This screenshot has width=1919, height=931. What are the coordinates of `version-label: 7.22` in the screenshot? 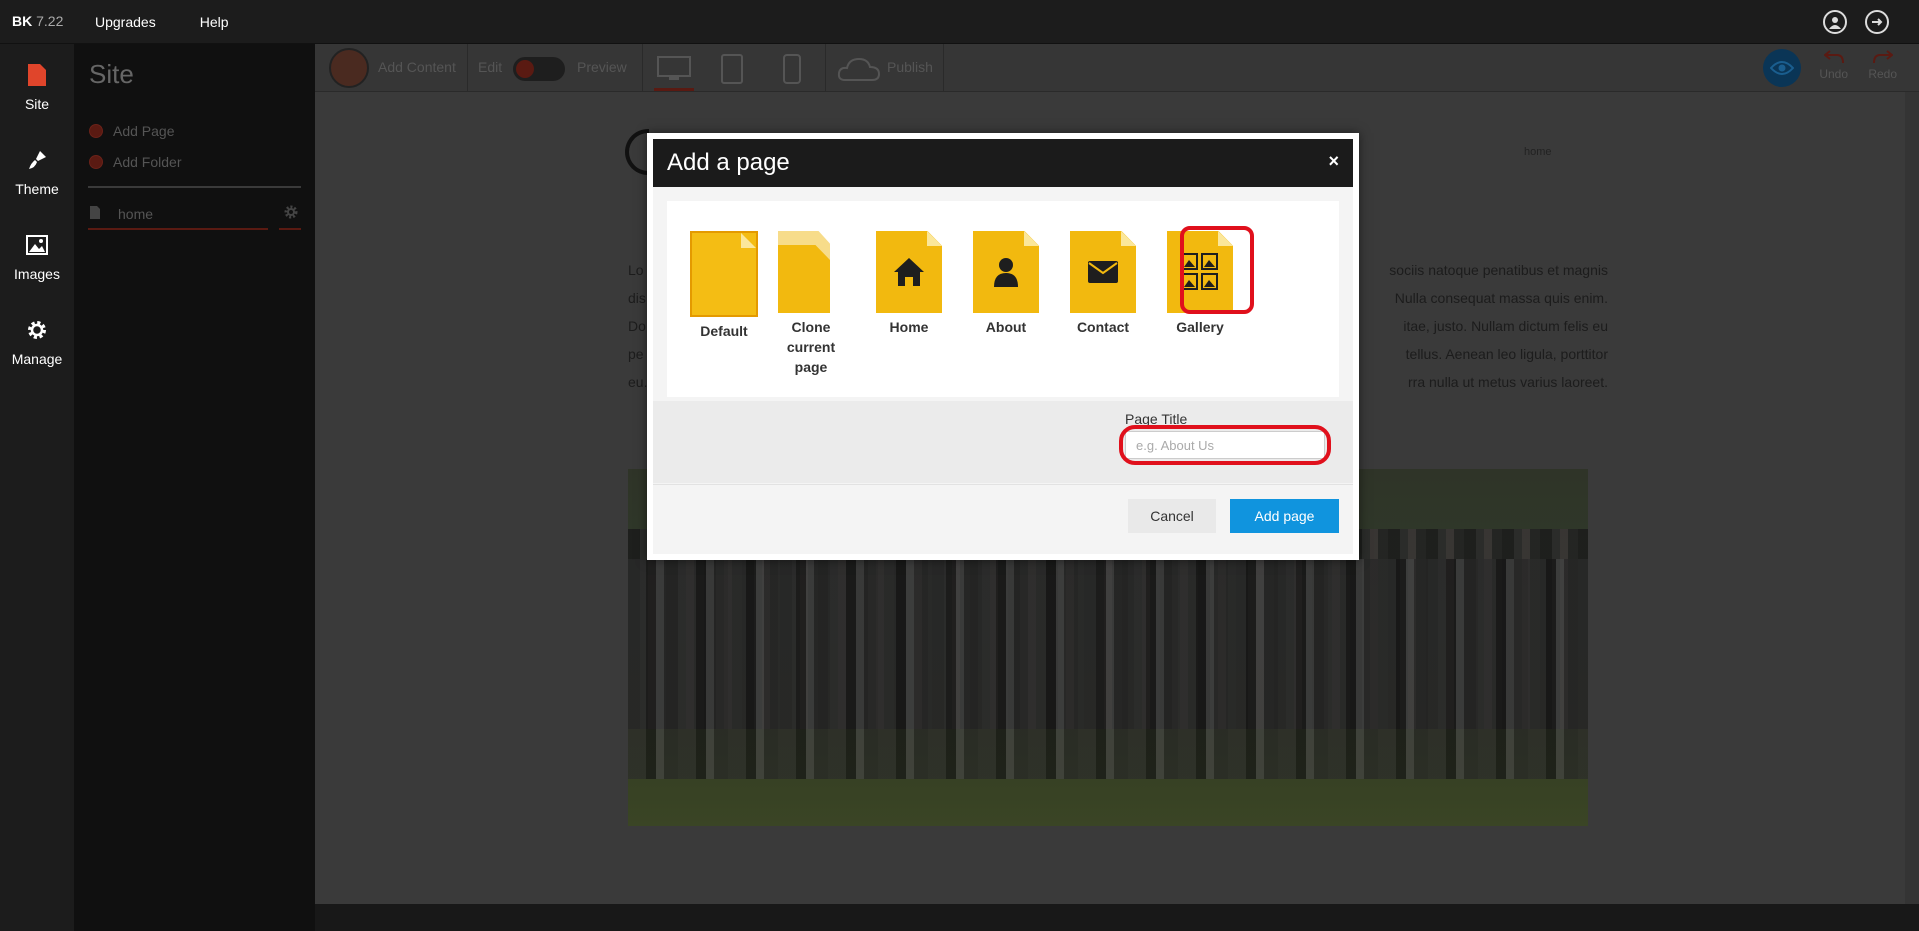 It's located at (50, 21).